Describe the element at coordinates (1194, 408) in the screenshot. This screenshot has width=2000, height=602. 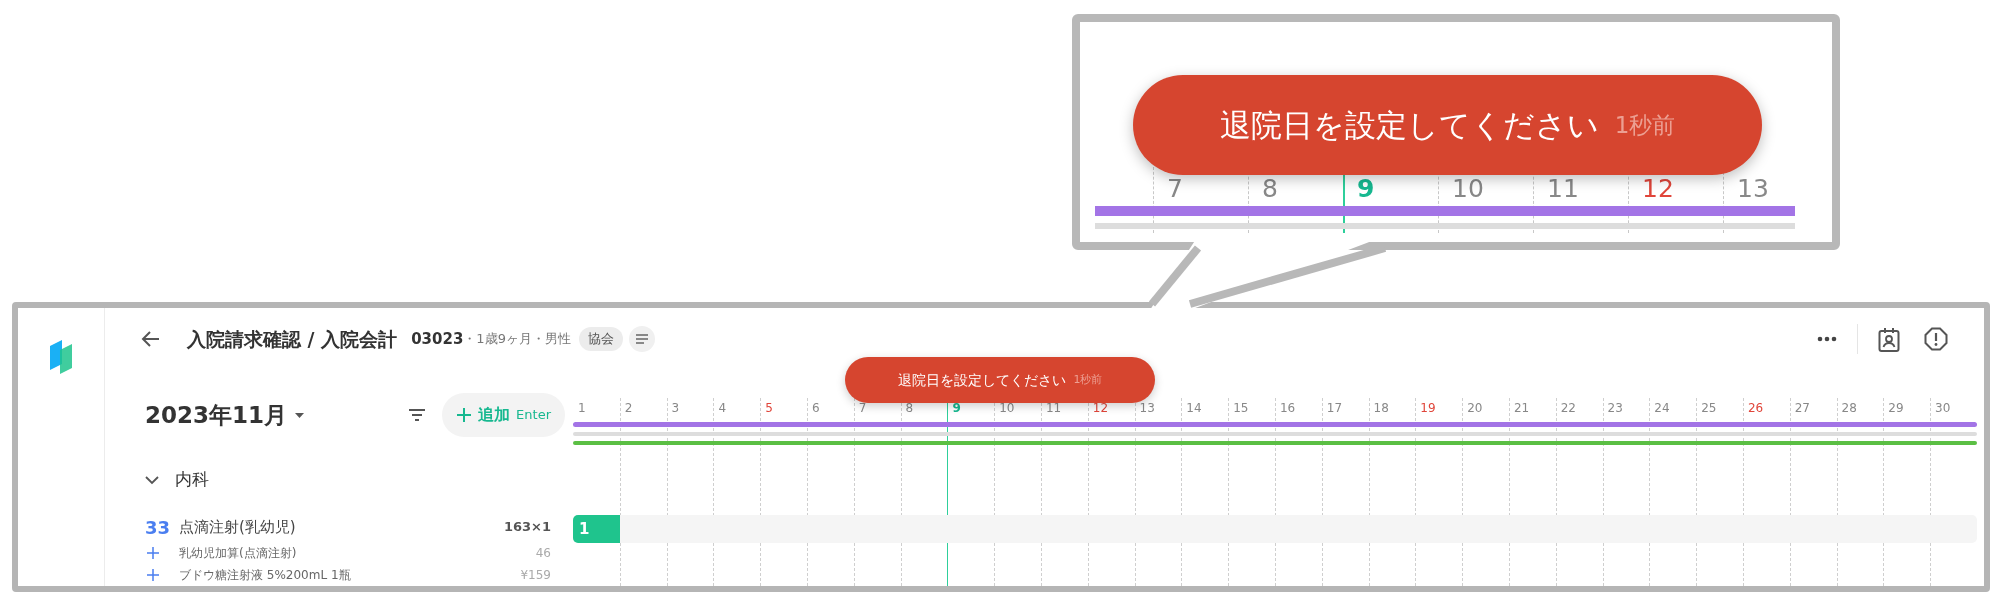
I see `day-label: 14` at that location.